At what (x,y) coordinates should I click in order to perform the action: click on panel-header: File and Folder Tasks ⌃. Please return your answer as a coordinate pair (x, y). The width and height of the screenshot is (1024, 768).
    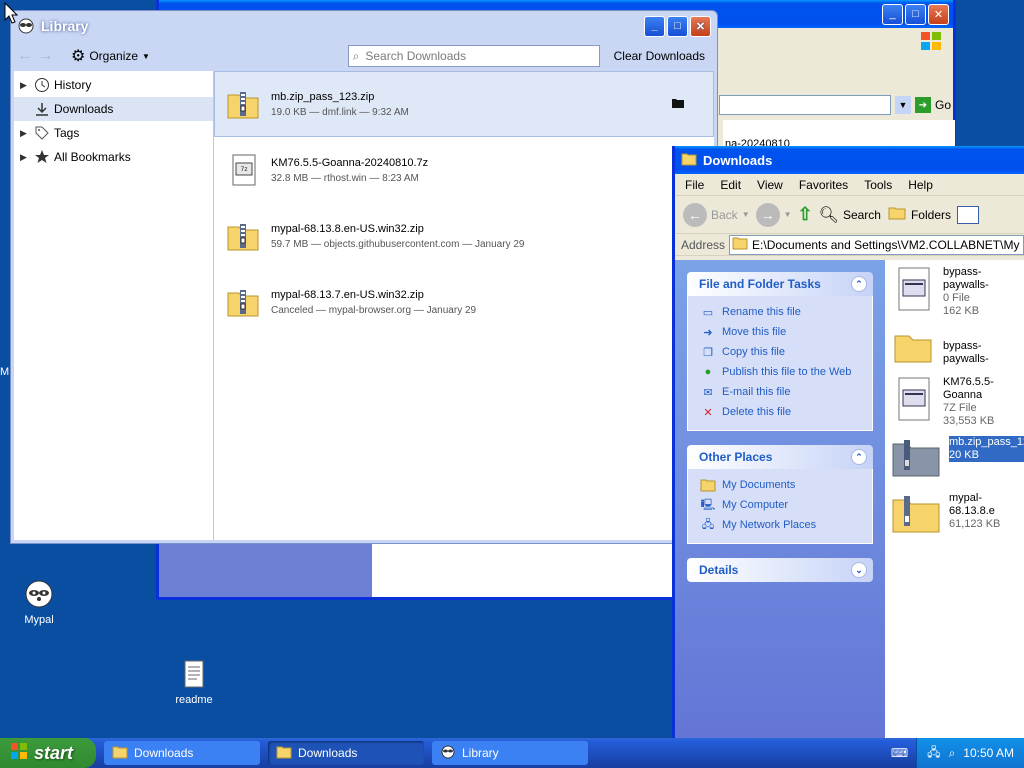
    Looking at the image, I should click on (780, 284).